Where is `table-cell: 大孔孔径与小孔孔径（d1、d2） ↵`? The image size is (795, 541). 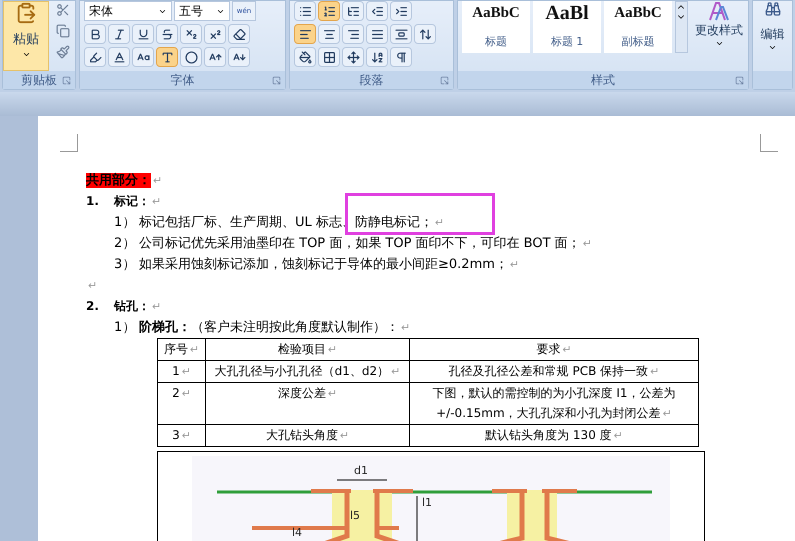 table-cell: 大孔孔径与小孔孔径（d1、d2） ↵ is located at coordinates (308, 371).